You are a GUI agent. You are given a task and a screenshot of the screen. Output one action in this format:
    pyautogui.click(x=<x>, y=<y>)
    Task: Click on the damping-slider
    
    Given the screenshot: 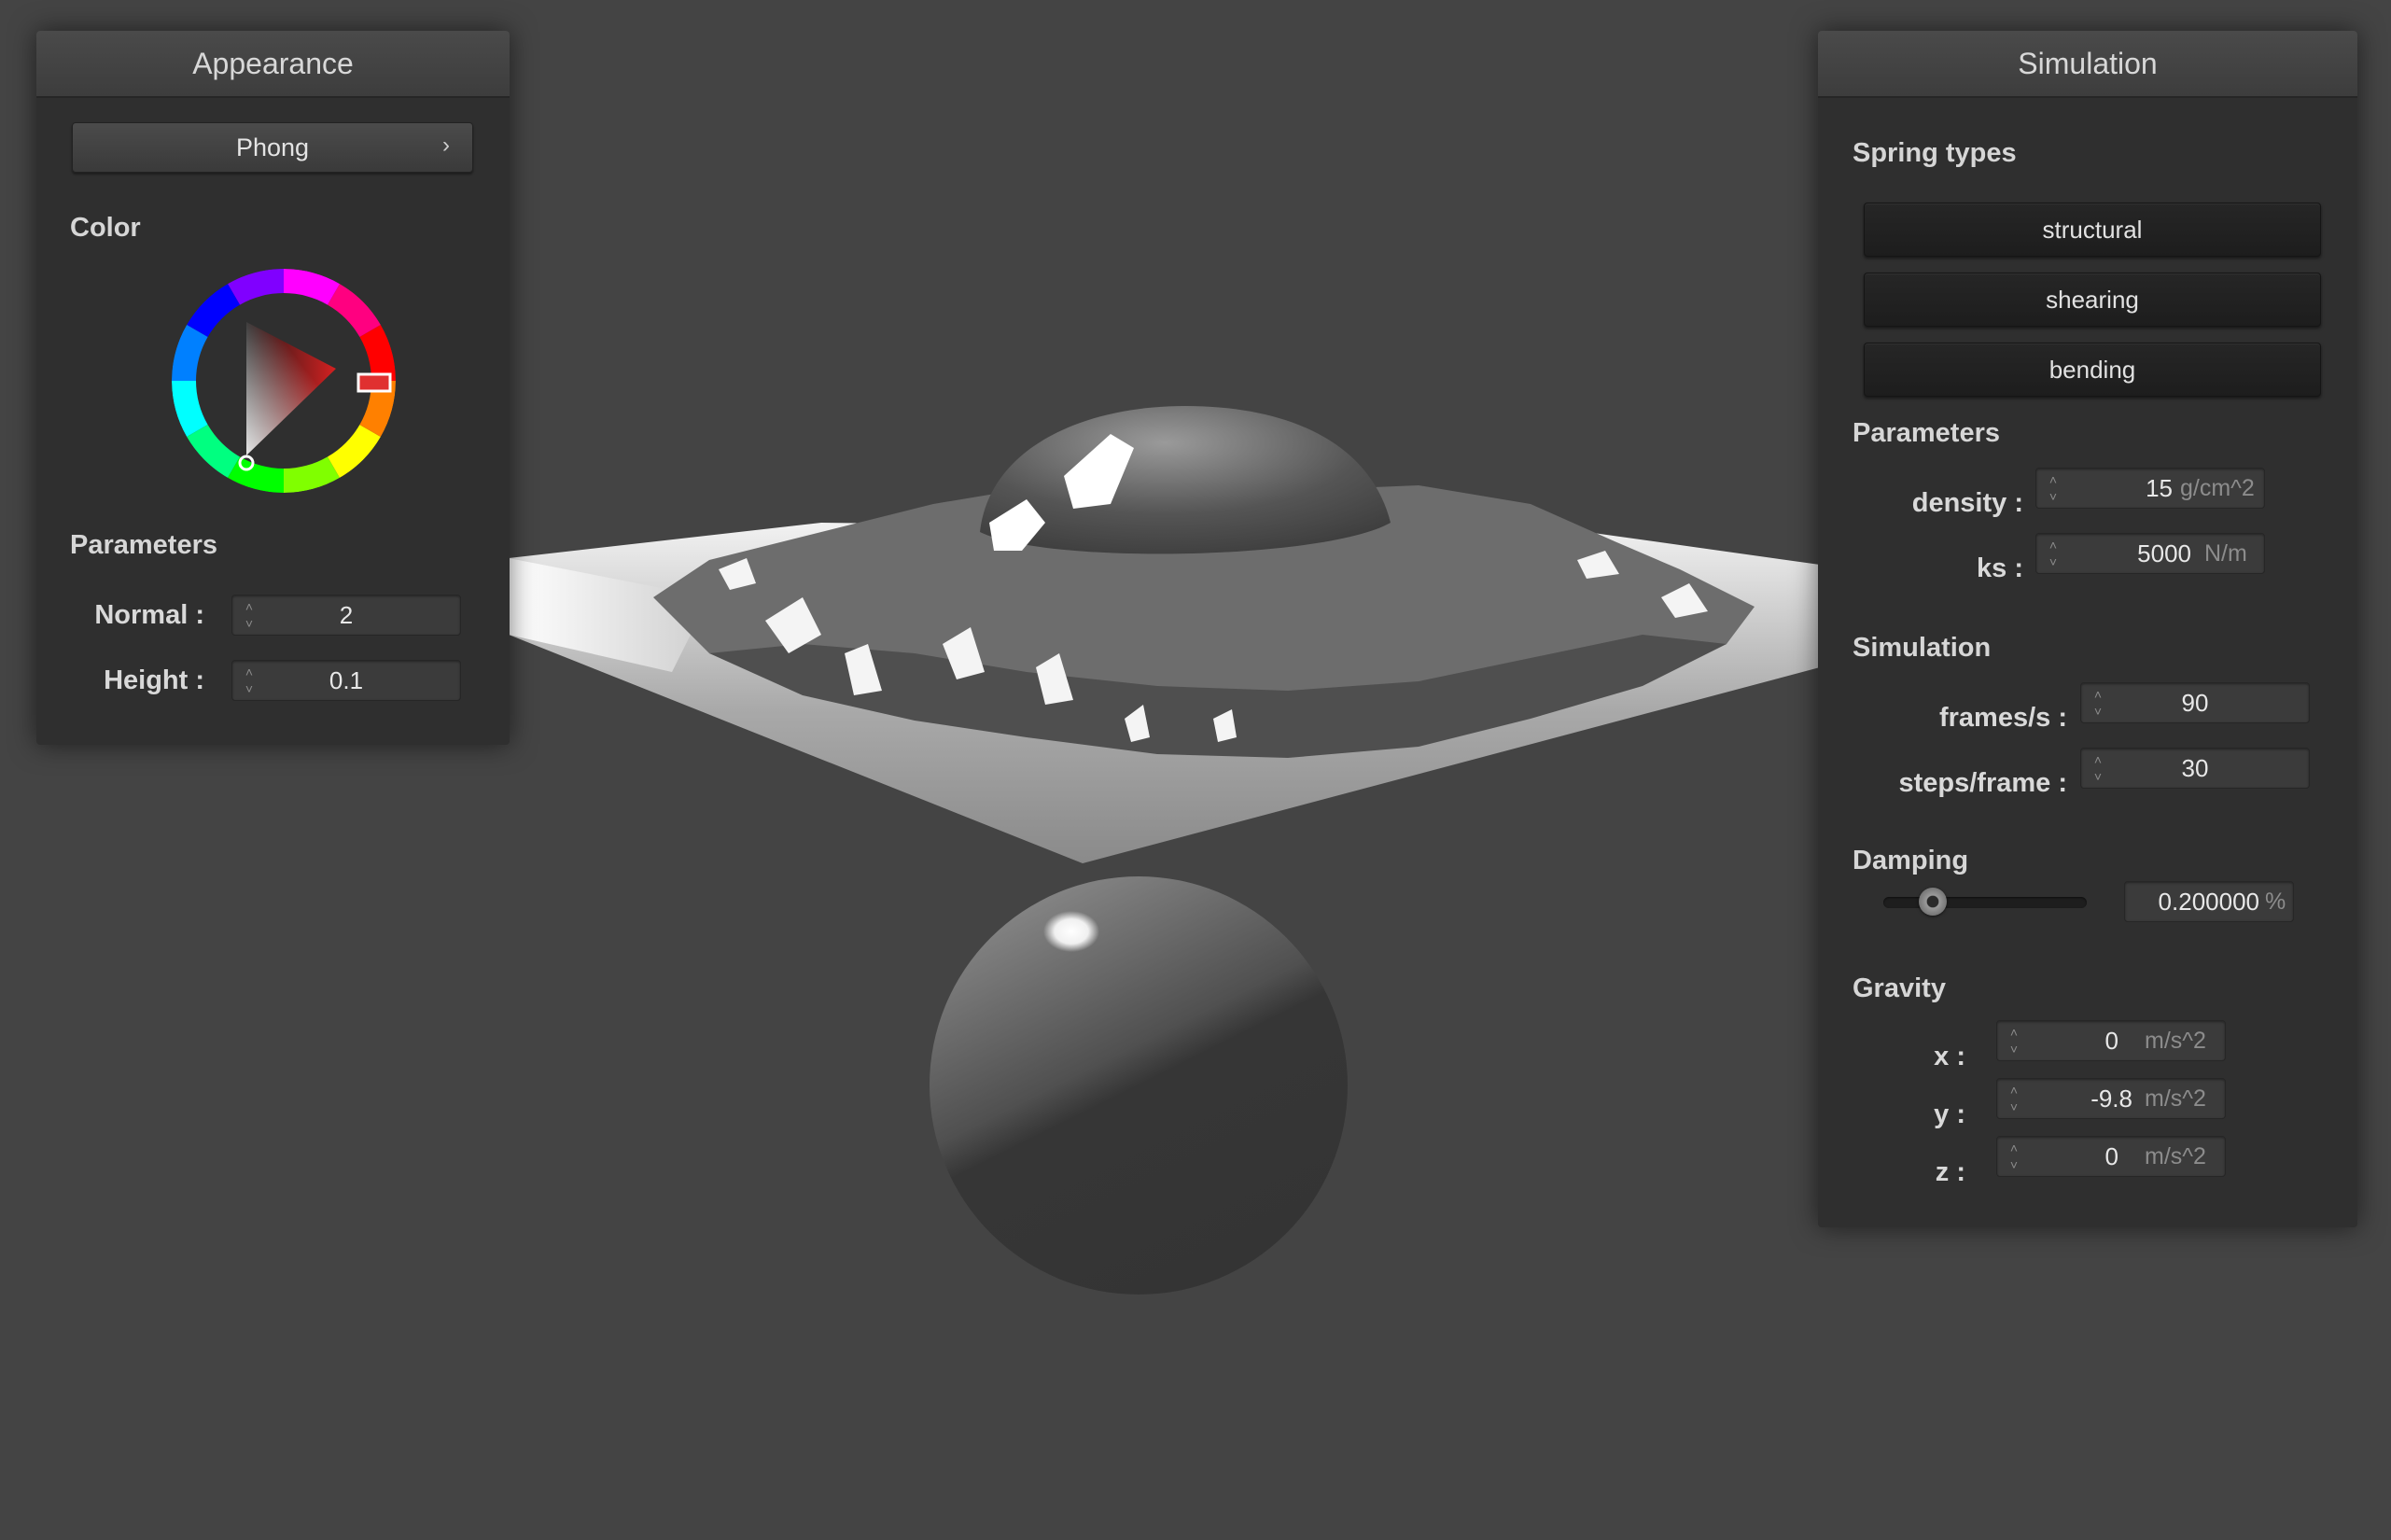 What is the action you would take?
    pyautogui.click(x=1985, y=902)
    